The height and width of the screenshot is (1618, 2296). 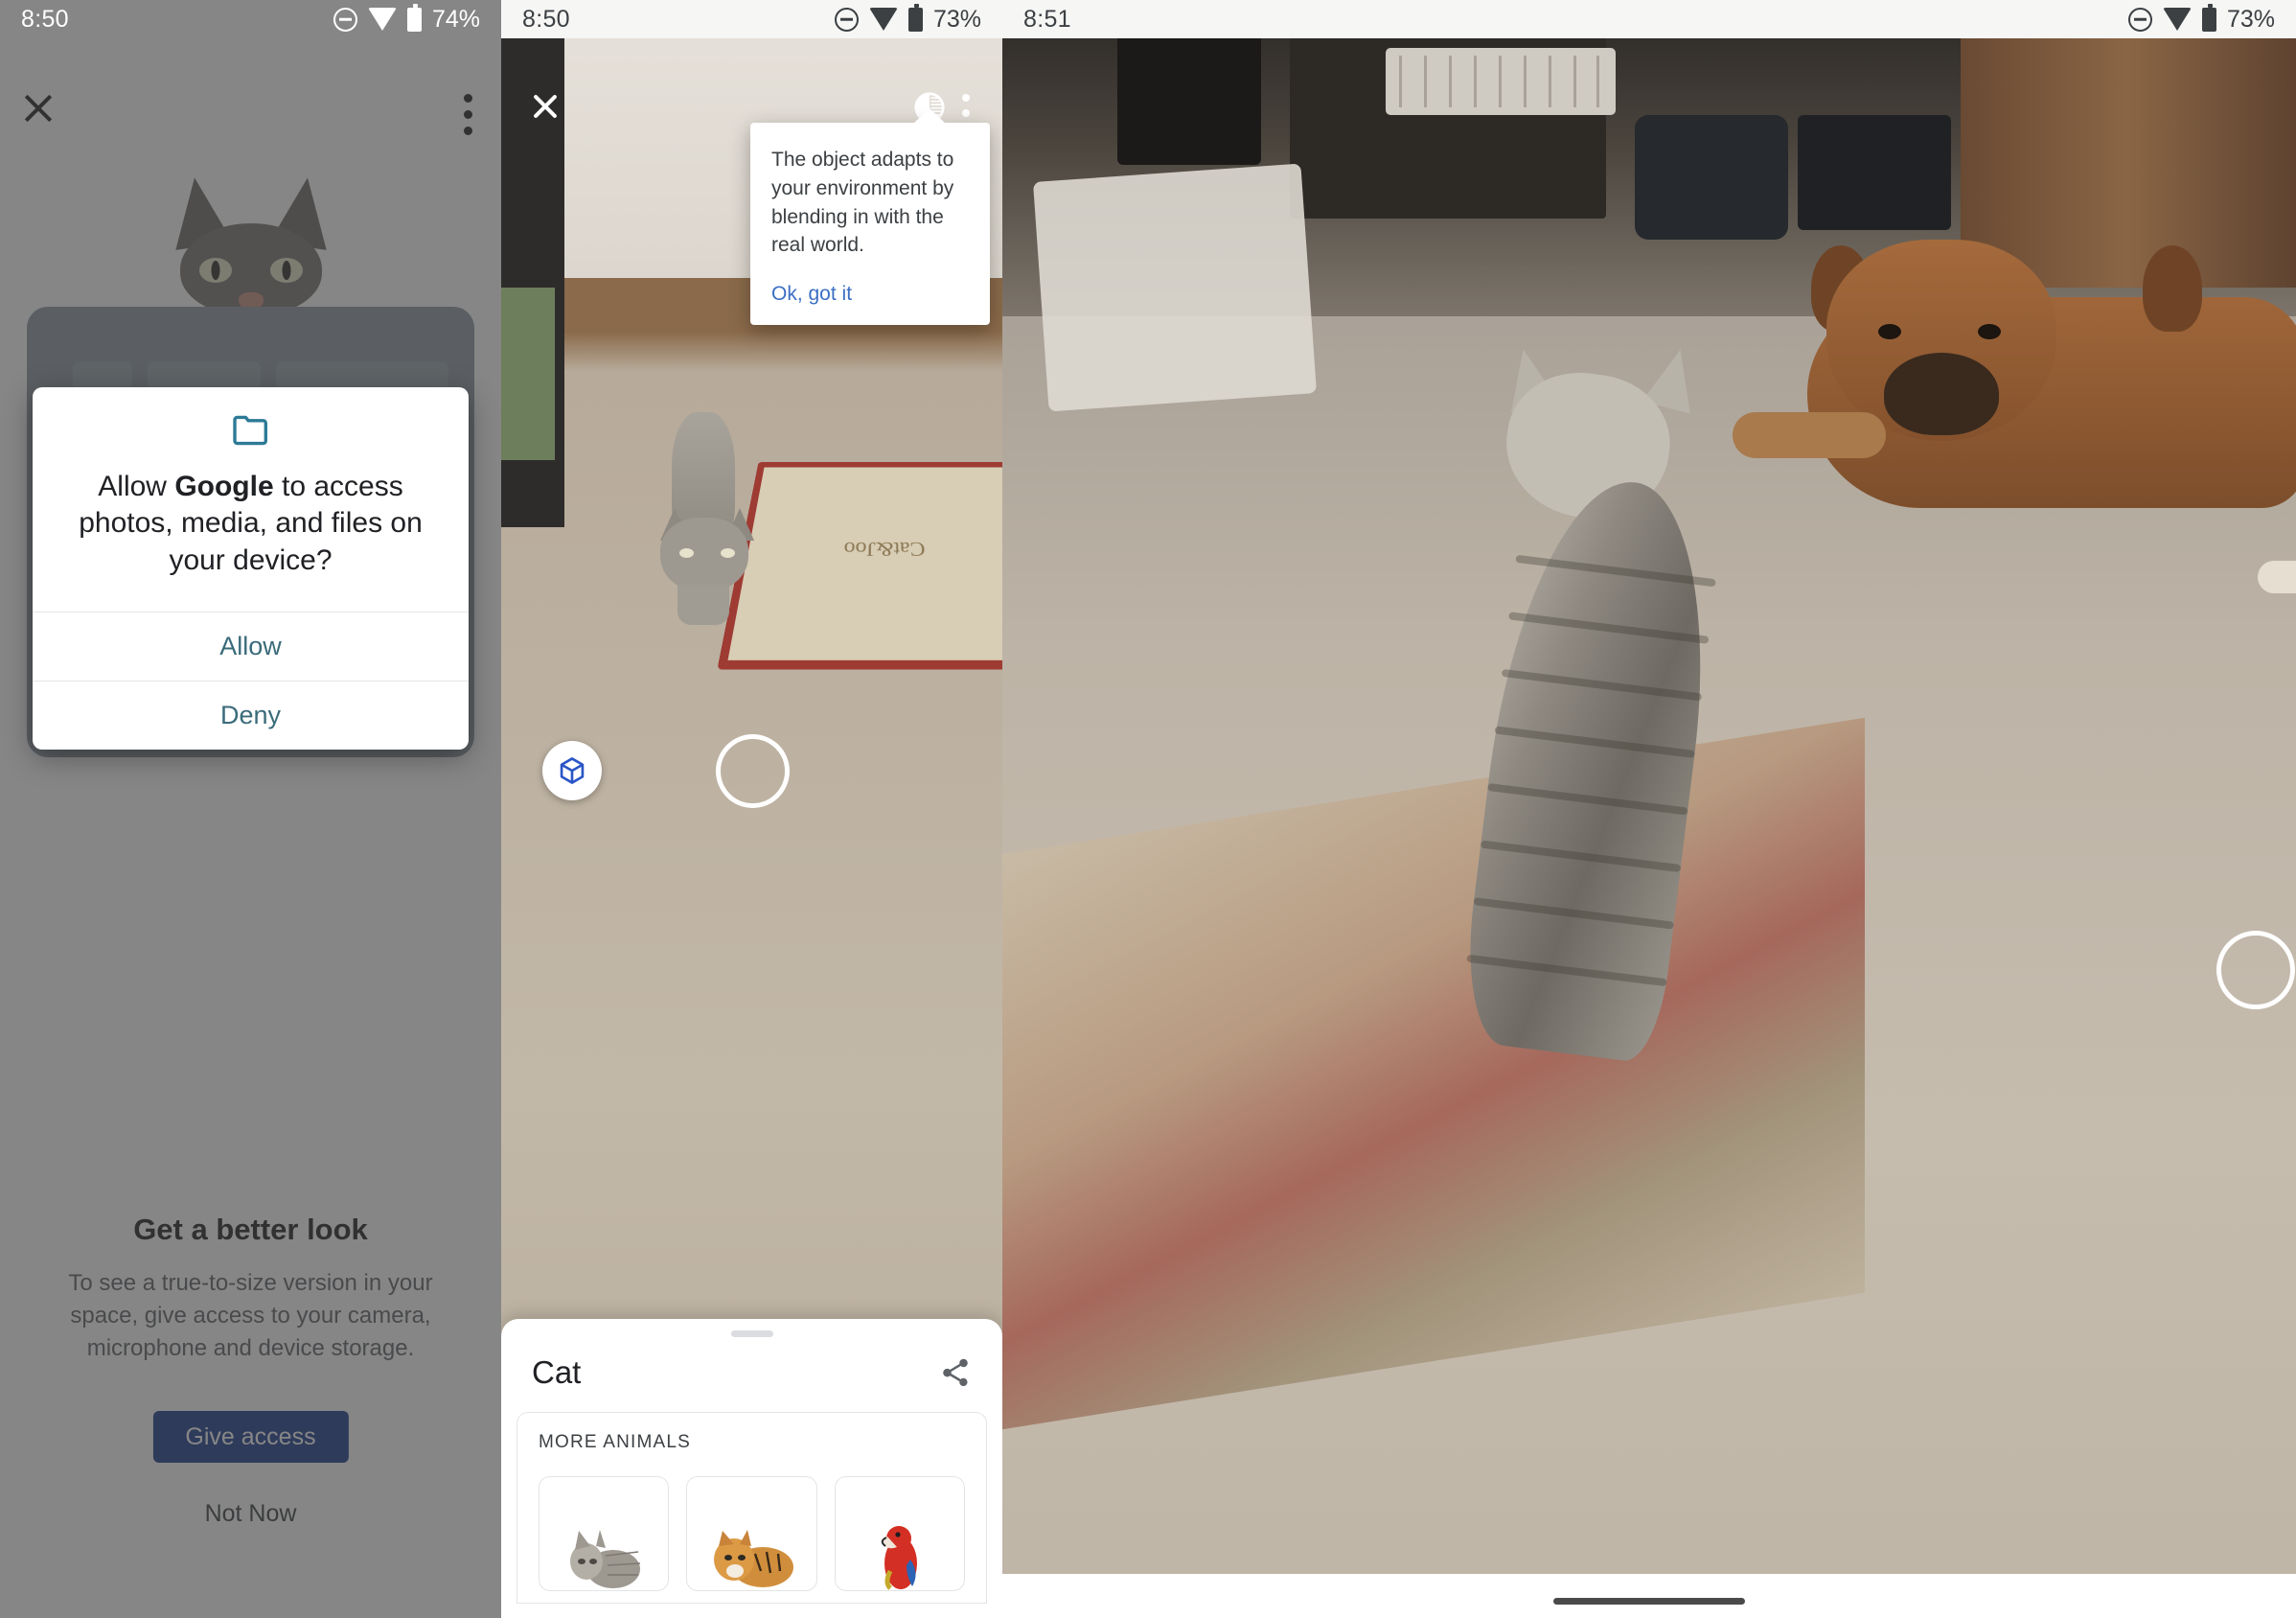 I want to click on dialog-icon-row, so click(x=251, y=419).